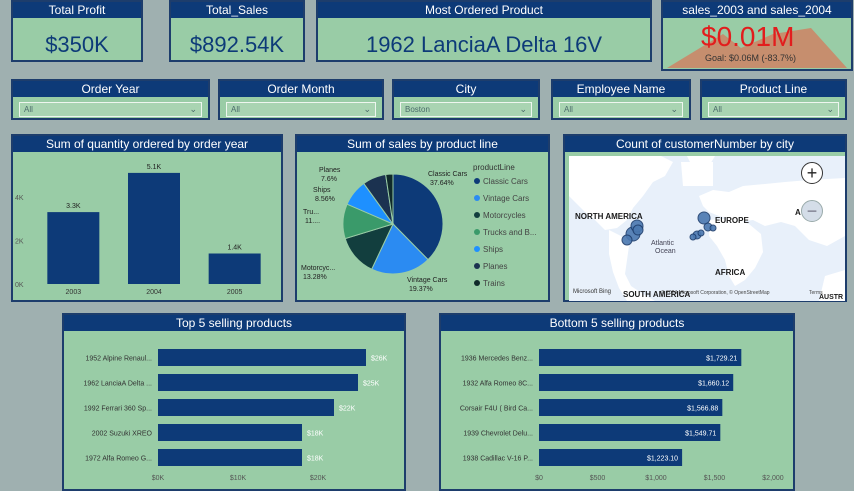 The image size is (854, 491). I want to click on data-label: 1.4K, so click(234, 248).